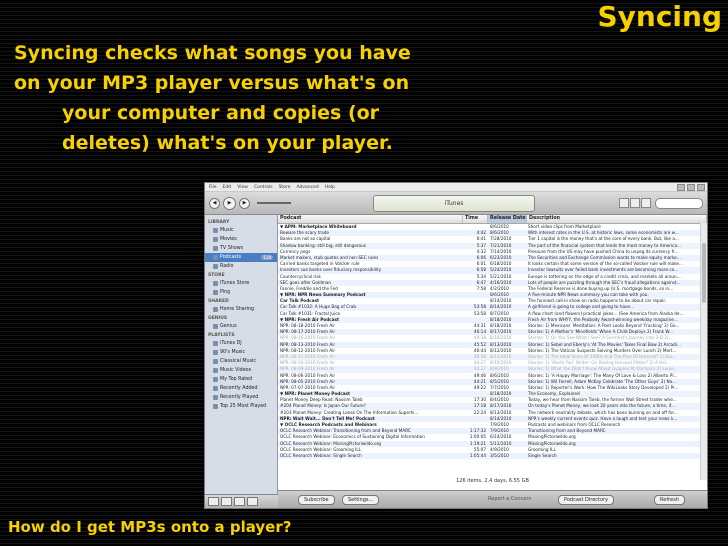  Describe the element at coordinates (229, 203) in the screenshot. I see `play-button: ▶` at that location.